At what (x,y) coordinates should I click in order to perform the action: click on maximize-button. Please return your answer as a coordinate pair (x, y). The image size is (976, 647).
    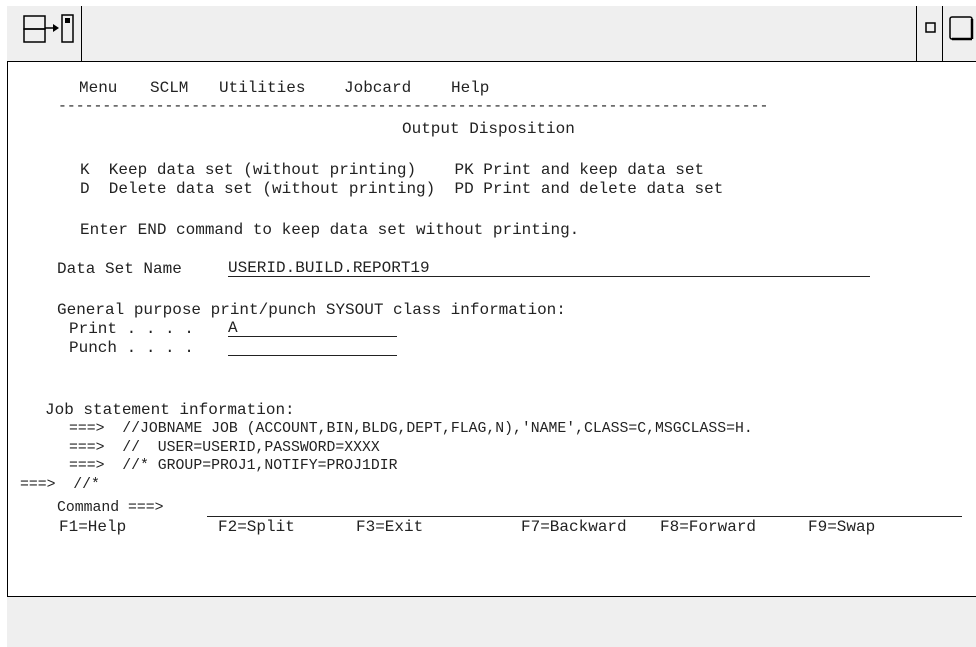
    Looking at the image, I should click on (959, 33).